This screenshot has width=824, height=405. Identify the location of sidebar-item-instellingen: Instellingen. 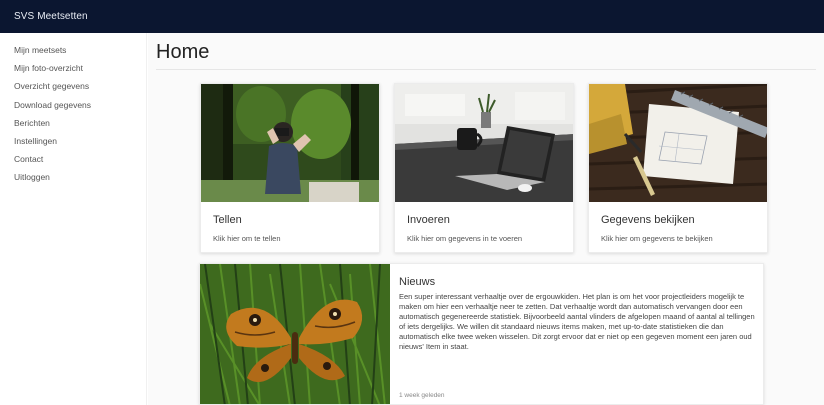
(73, 141).